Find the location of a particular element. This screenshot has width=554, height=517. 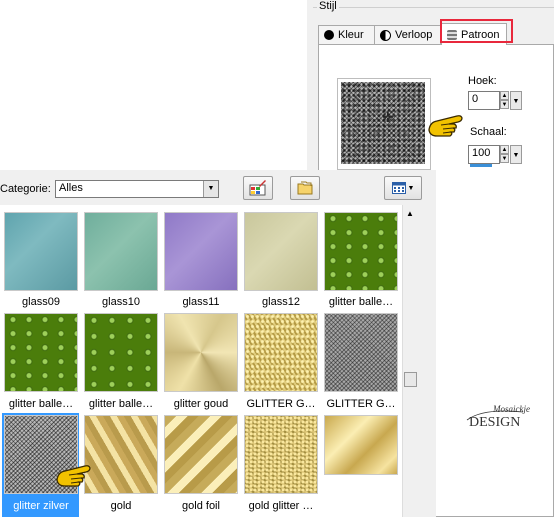

pattern-label: glass11 is located at coordinates (201, 302).